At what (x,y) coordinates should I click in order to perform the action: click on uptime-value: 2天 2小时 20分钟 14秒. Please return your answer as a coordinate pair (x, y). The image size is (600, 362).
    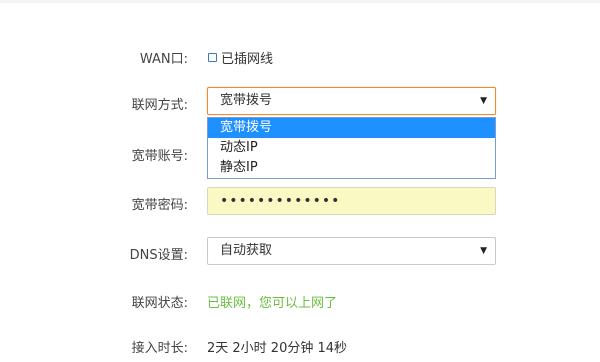
    Looking at the image, I should click on (277, 348).